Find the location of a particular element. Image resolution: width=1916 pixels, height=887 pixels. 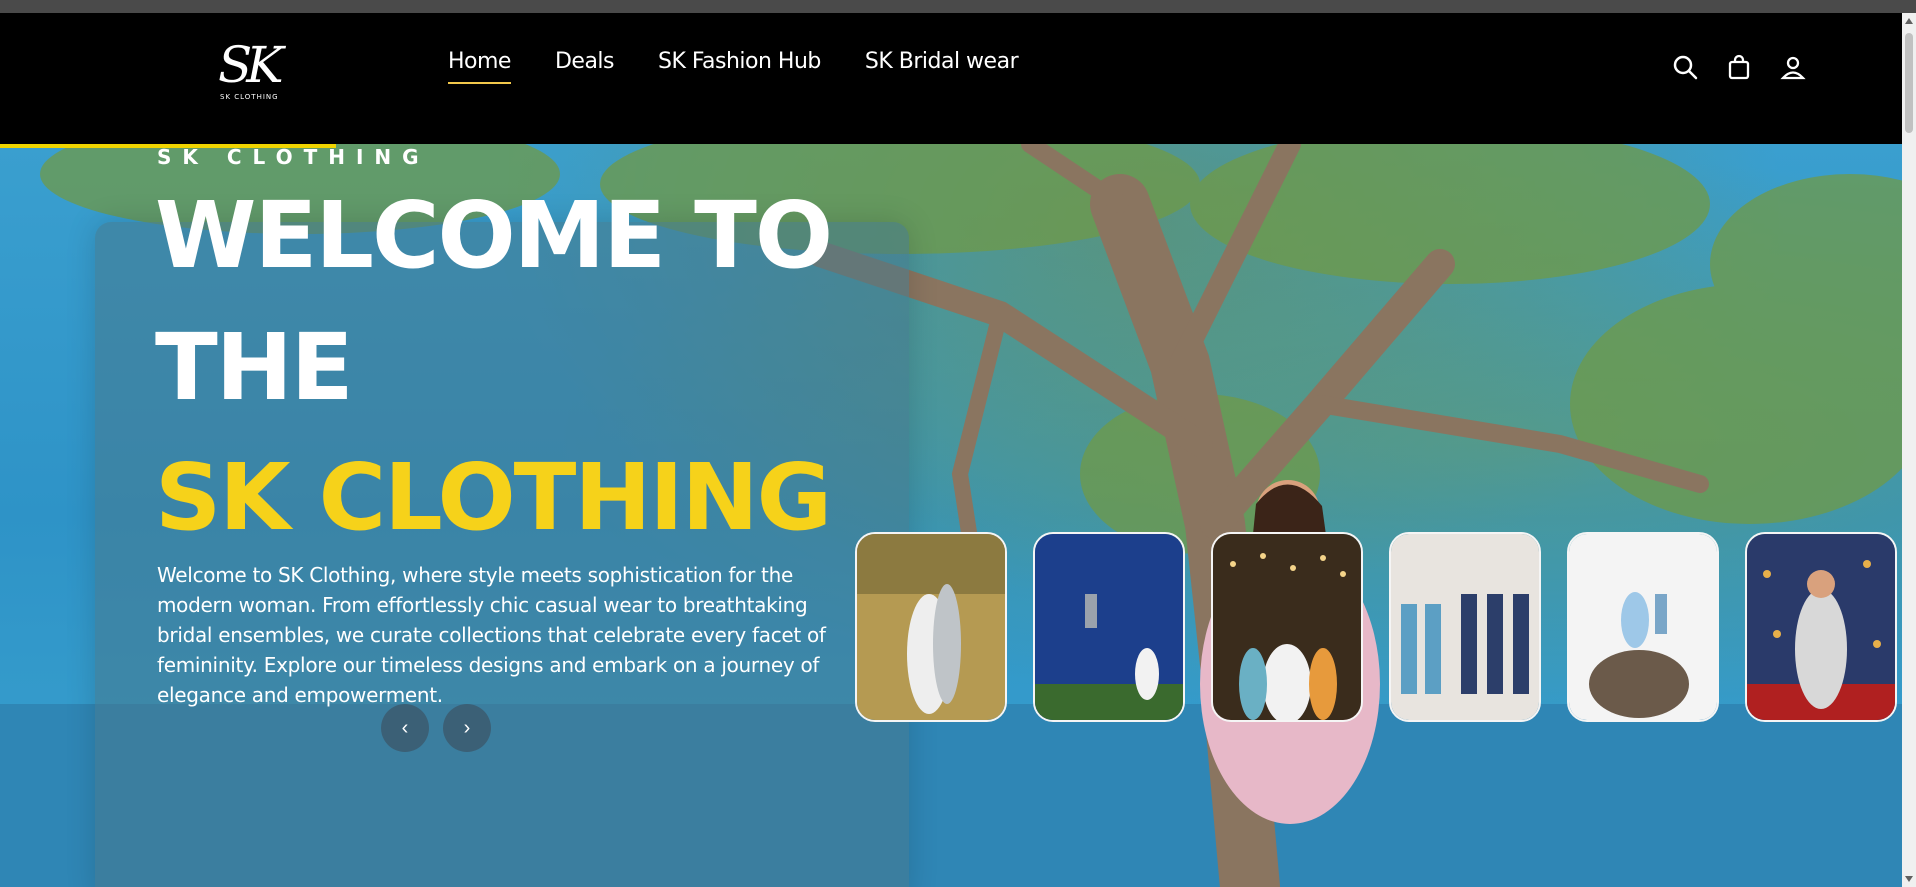

hero-title-line1: WELCOME TO is located at coordinates (494, 235).